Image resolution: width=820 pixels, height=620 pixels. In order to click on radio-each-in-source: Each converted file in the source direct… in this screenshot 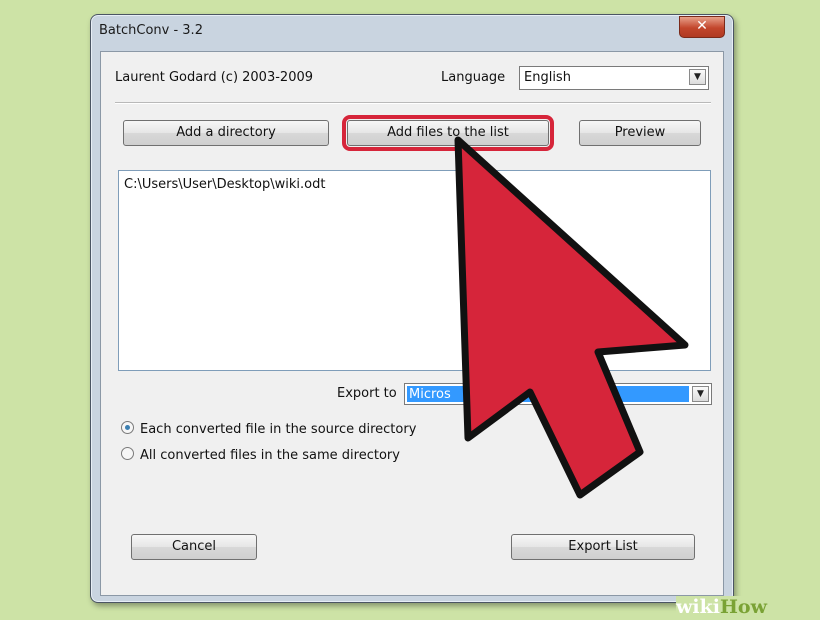, I will do `click(268, 429)`.